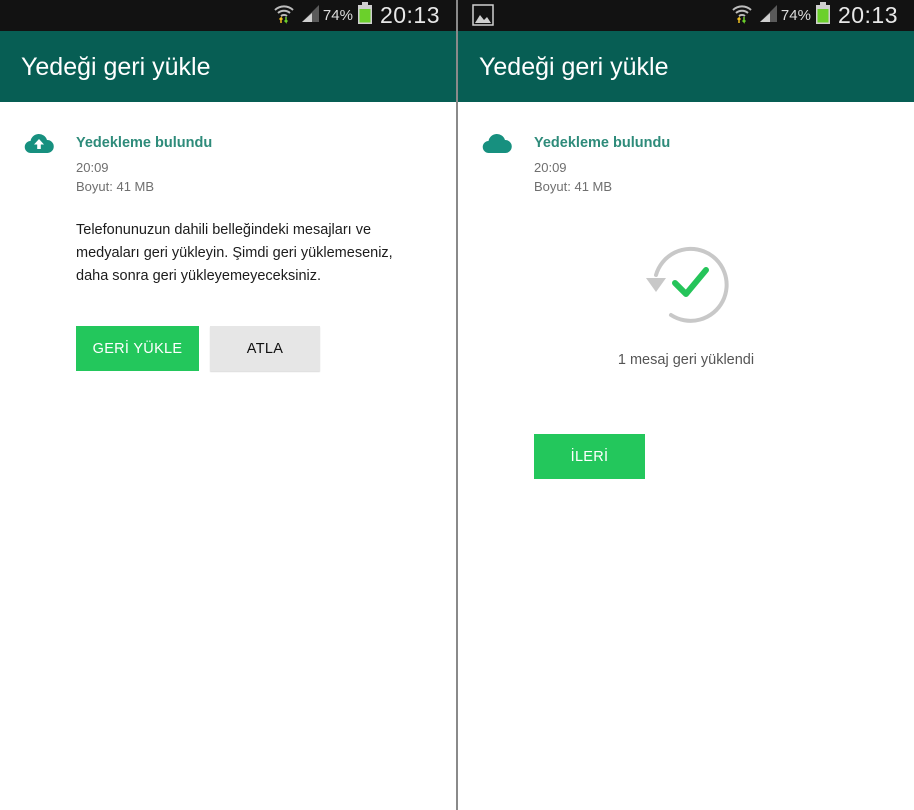 The height and width of the screenshot is (810, 914). I want to click on restore-success-icon, so click(687, 285).